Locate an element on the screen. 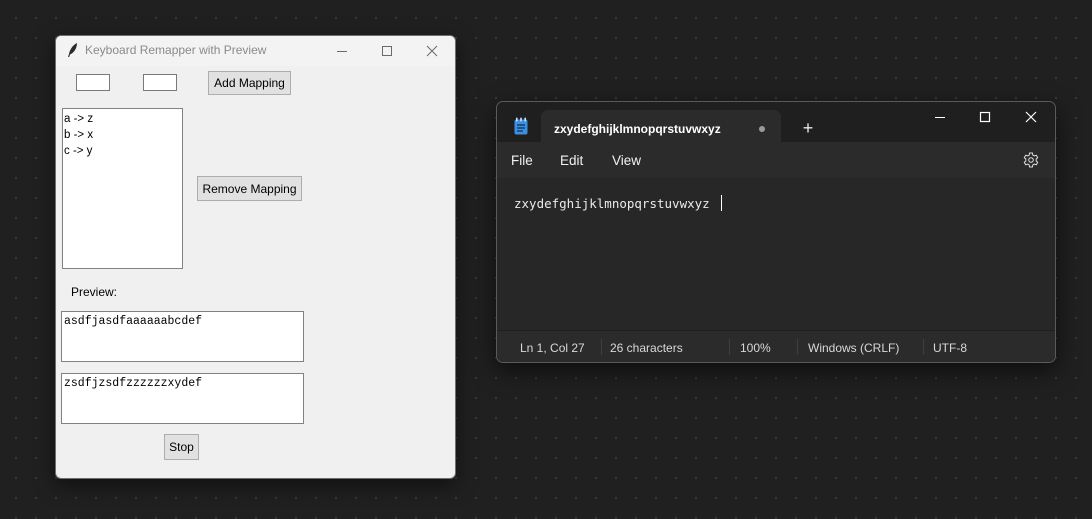 This screenshot has width=1092, height=519. preview-label: Preview: is located at coordinates (94, 292).